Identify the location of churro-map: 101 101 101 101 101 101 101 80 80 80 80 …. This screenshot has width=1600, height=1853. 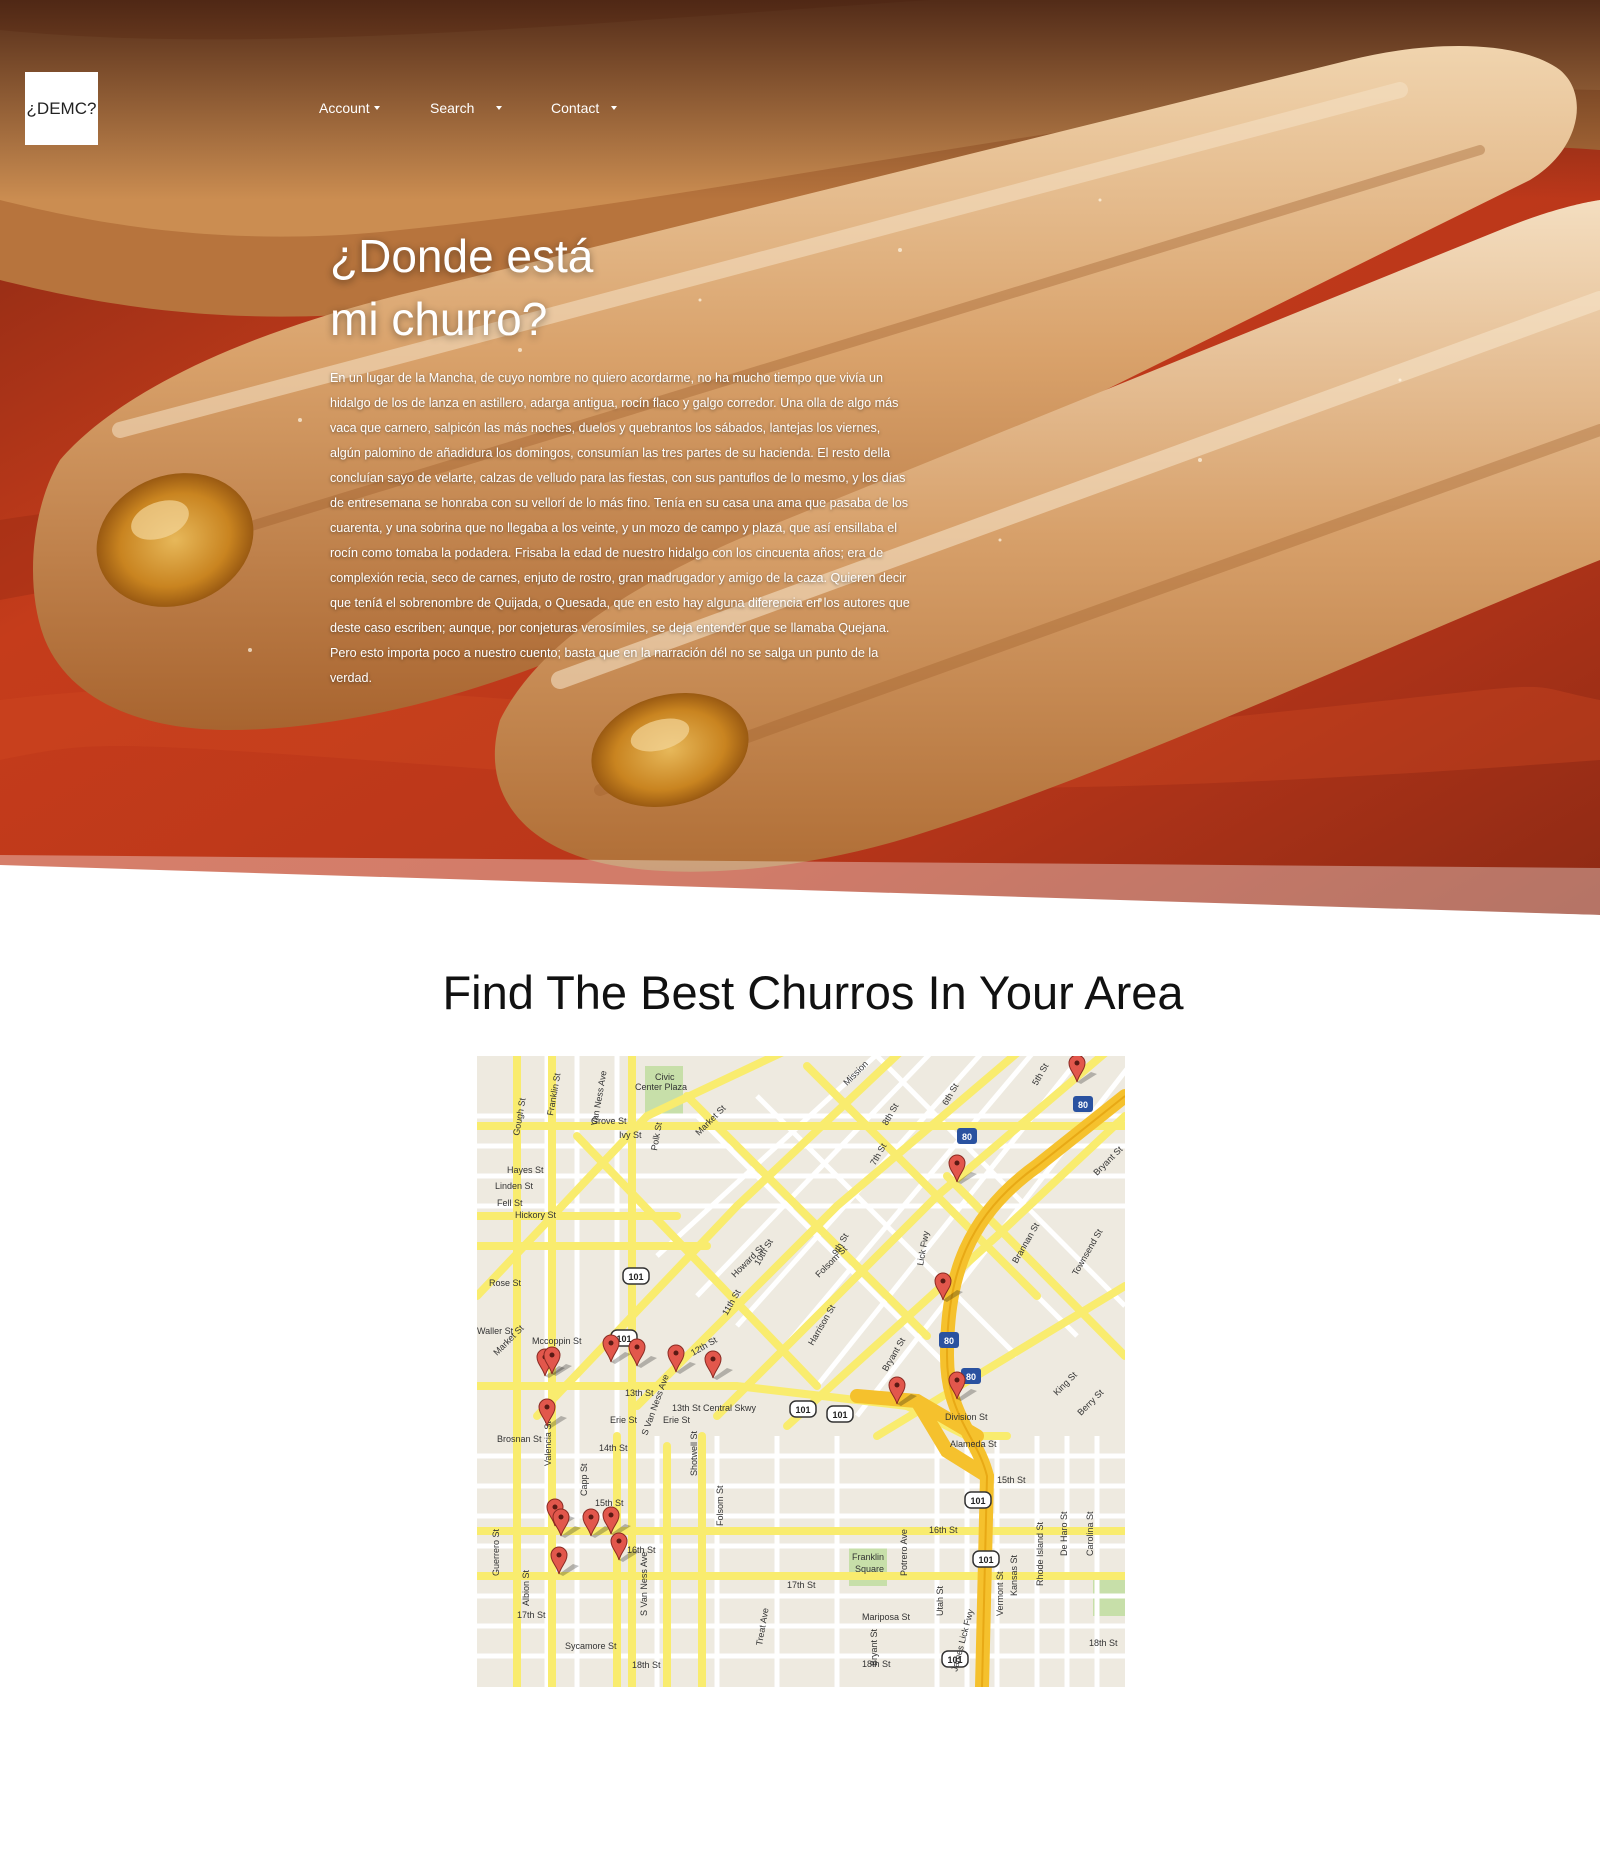
(801, 1371).